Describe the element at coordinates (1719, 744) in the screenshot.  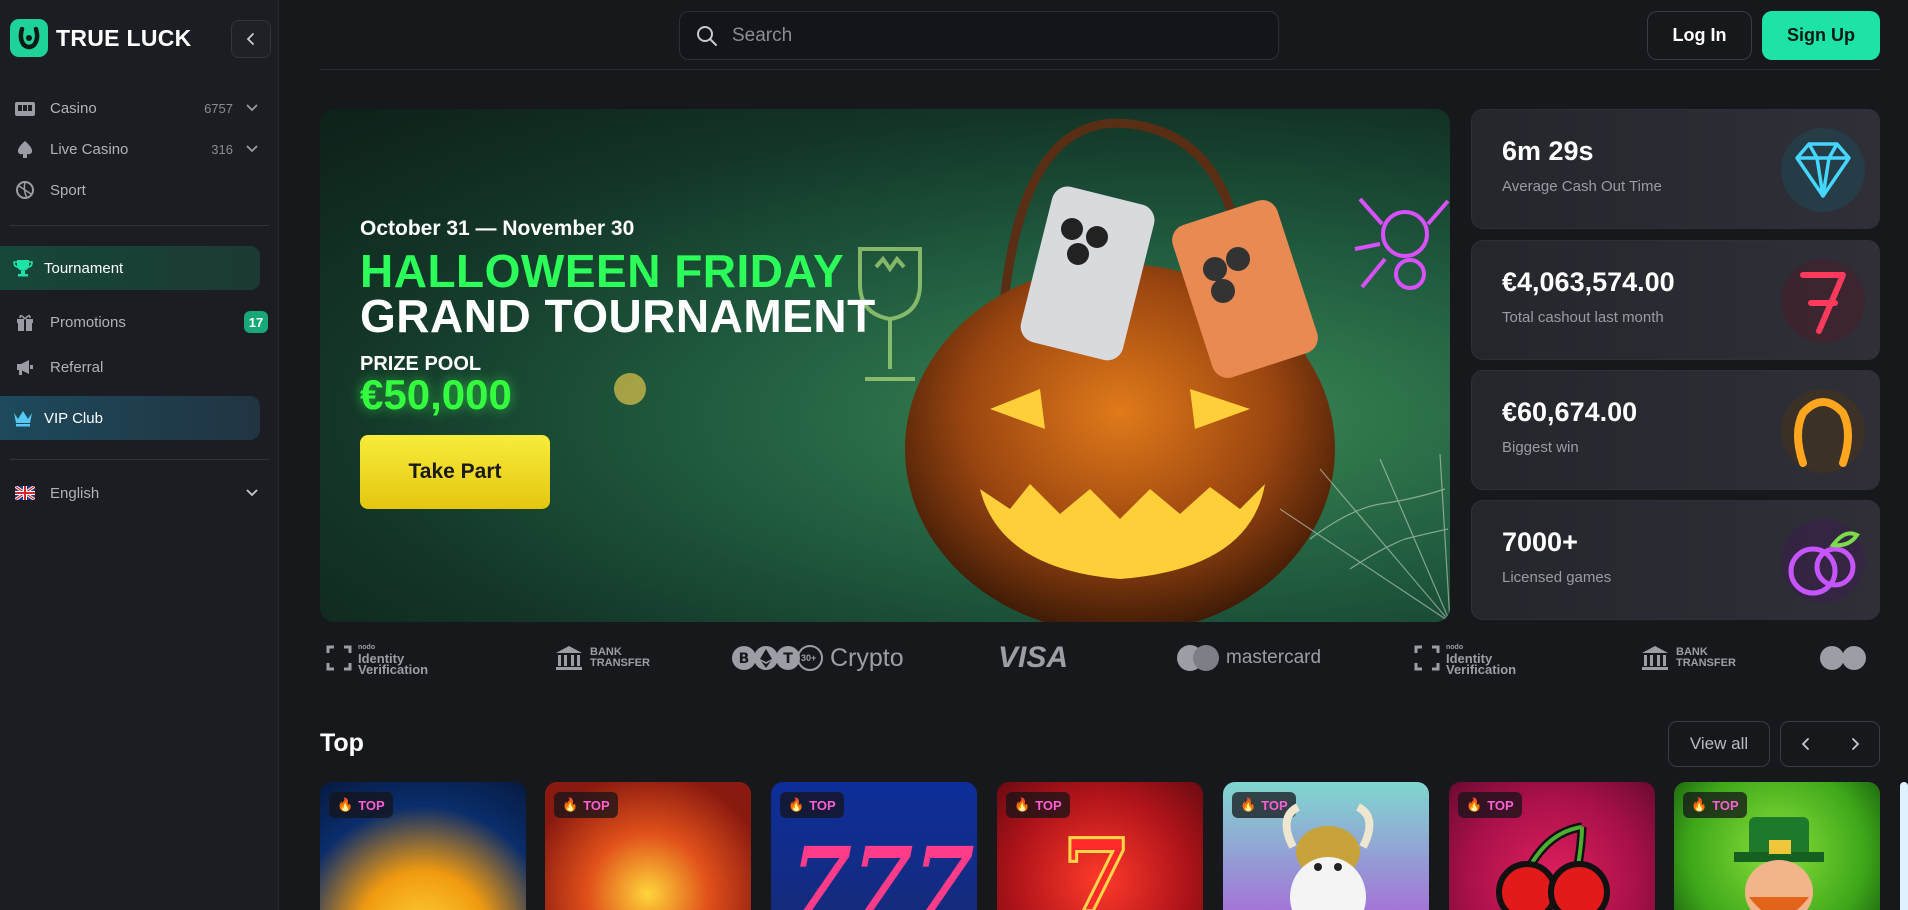
I see `view-all-button: View all` at that location.